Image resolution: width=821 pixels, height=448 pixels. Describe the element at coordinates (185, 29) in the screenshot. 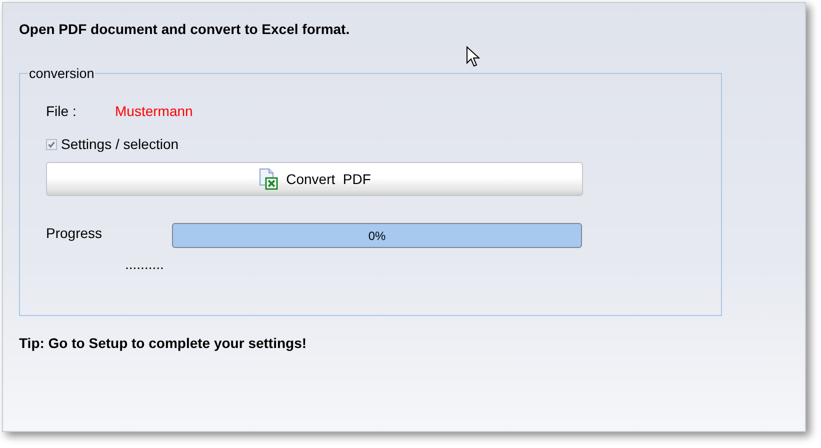

I see `heading: Open PDF document and convert to Excel format.` at that location.